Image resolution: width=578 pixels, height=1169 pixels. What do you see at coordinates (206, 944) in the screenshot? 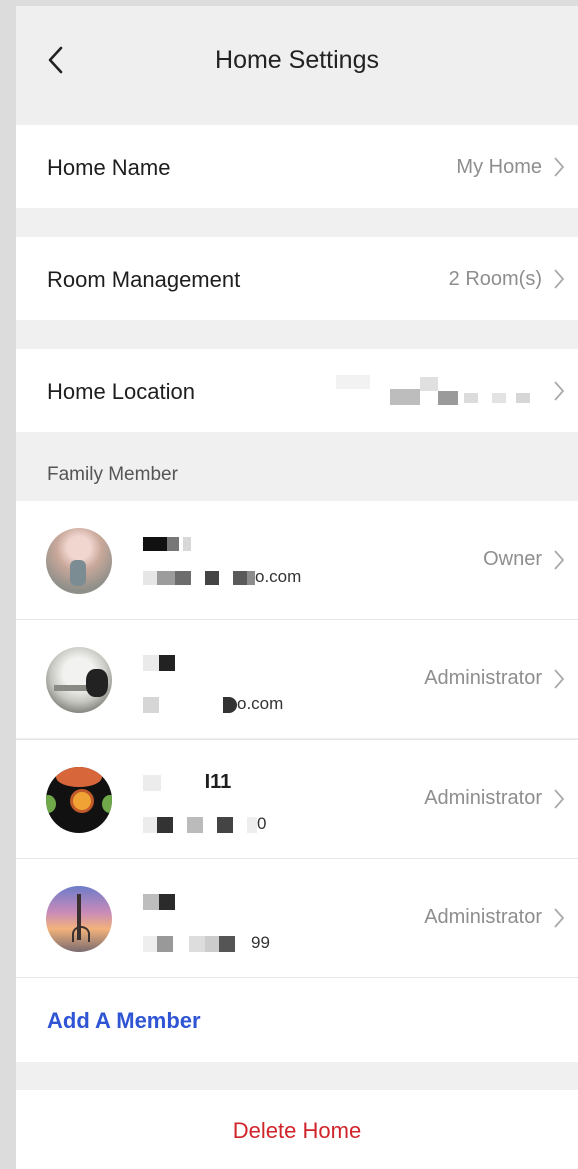
I see `member-email: 99` at bounding box center [206, 944].